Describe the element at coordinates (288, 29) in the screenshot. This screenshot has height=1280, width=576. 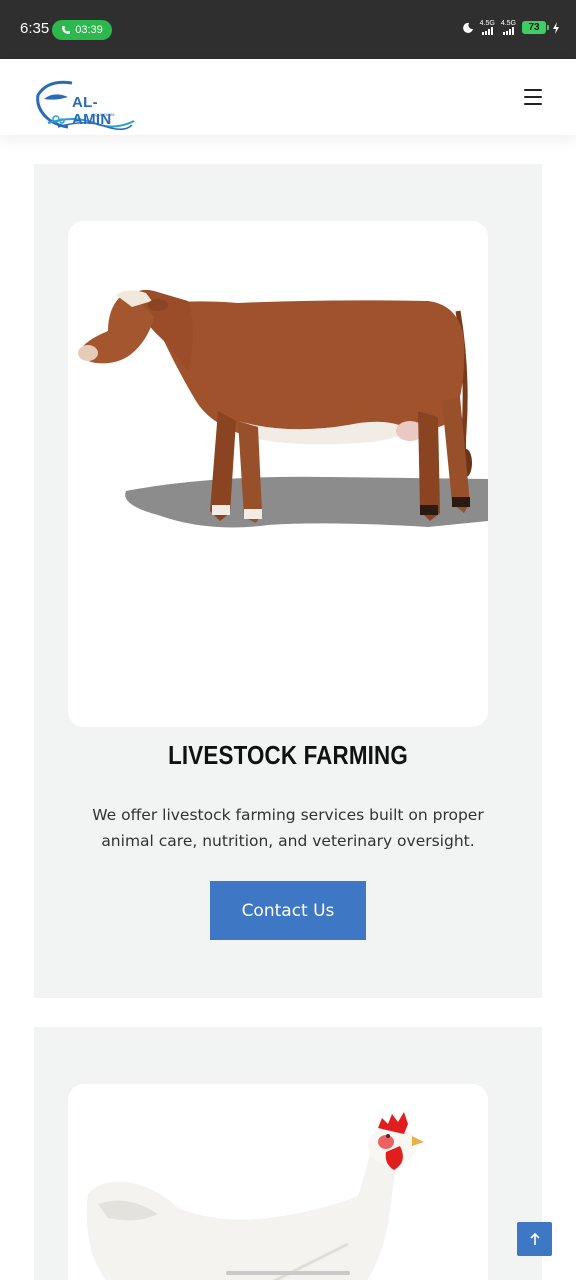
I see `status-bar: 6:35 03:39 4.5G 4.5G 73` at that location.